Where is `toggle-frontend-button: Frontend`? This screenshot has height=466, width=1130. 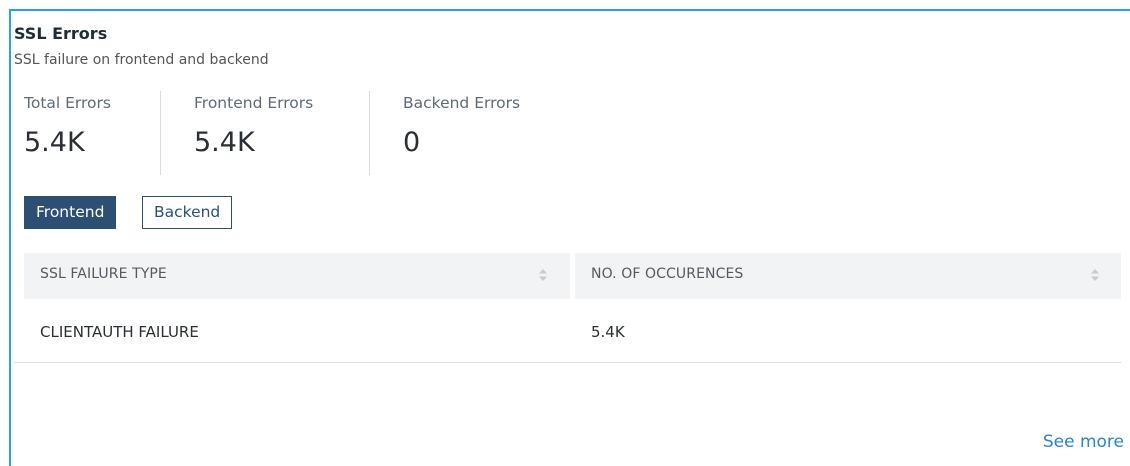 toggle-frontend-button: Frontend is located at coordinates (70, 212).